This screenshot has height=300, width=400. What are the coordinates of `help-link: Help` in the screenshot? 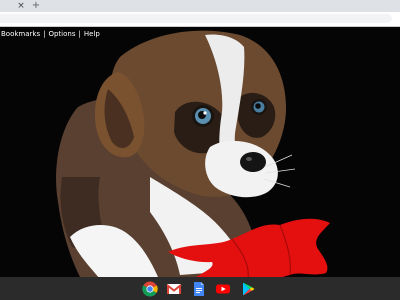 It's located at (92, 34).